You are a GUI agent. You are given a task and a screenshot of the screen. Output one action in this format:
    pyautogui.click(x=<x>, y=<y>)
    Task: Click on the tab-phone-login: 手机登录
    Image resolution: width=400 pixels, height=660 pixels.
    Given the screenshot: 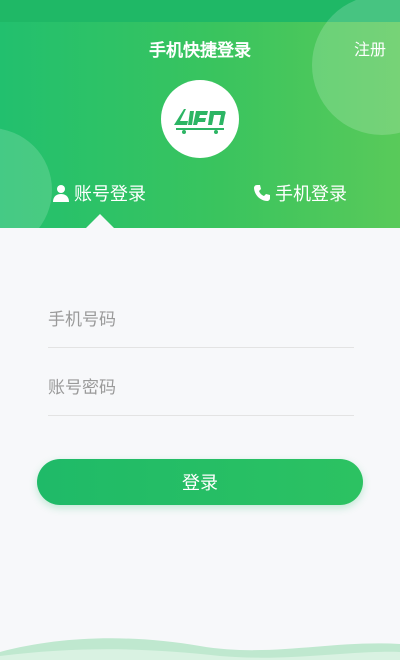 What is the action you would take?
    pyautogui.click(x=300, y=193)
    